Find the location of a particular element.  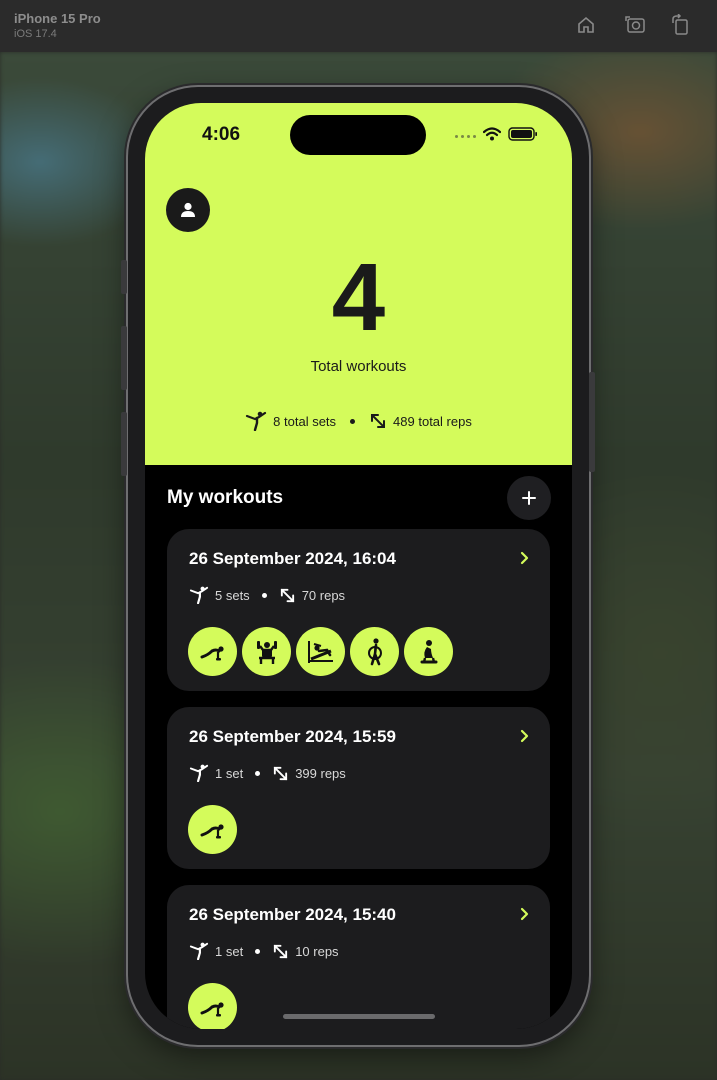

incline-bench-icon is located at coordinates (320, 651).